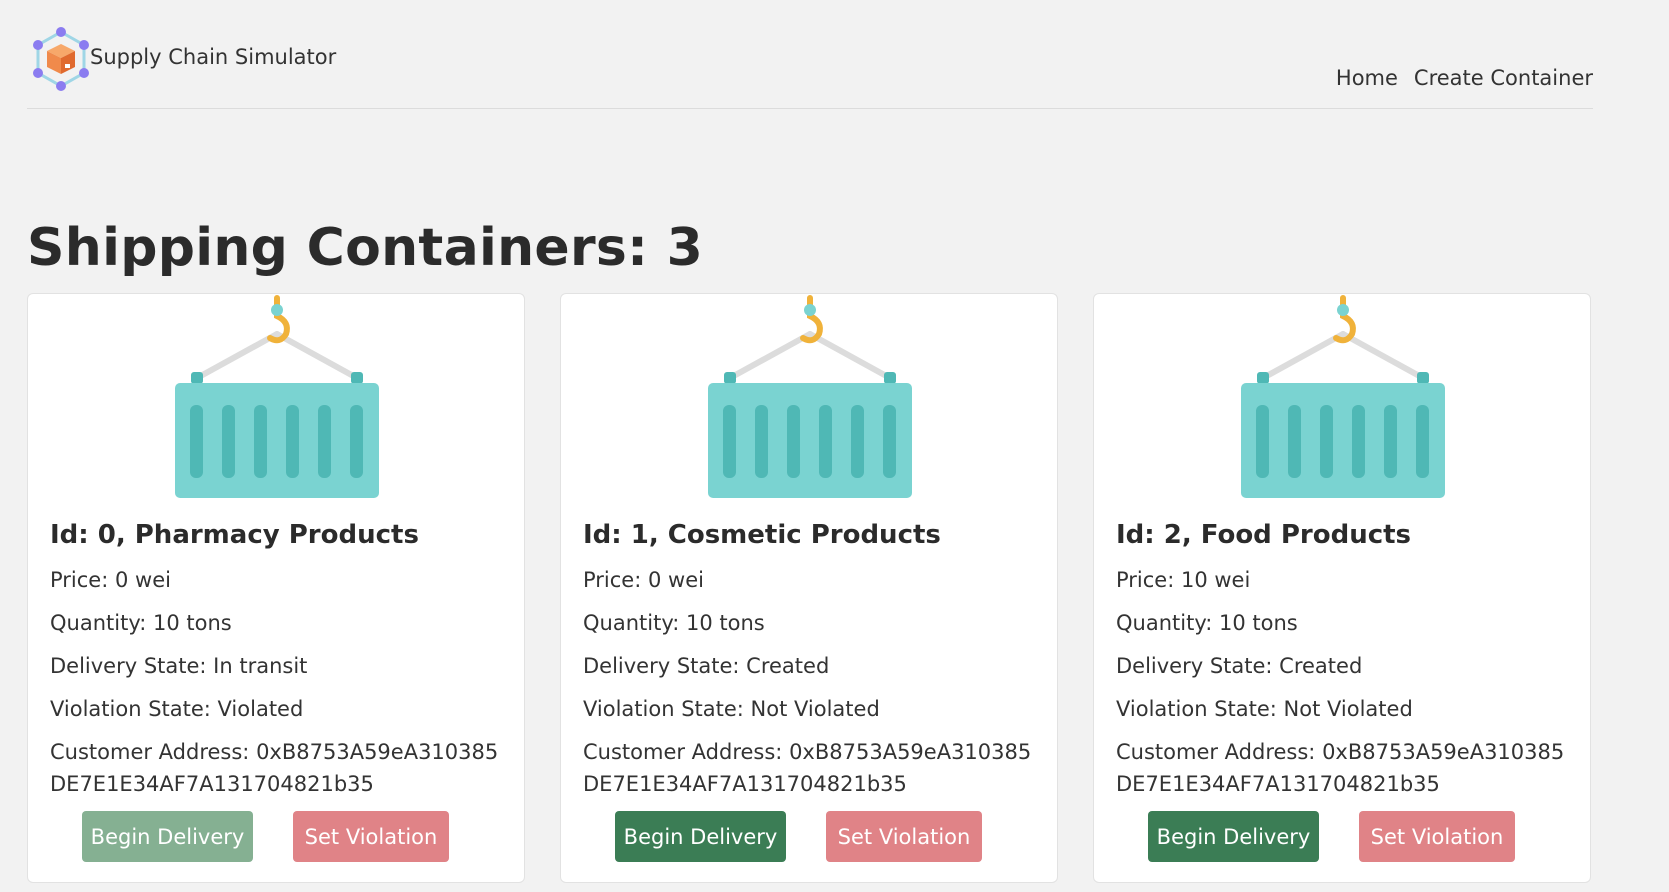 This screenshot has height=892, width=1669. Describe the element at coordinates (1367, 78) in the screenshot. I see `nav-home-link: Home` at that location.